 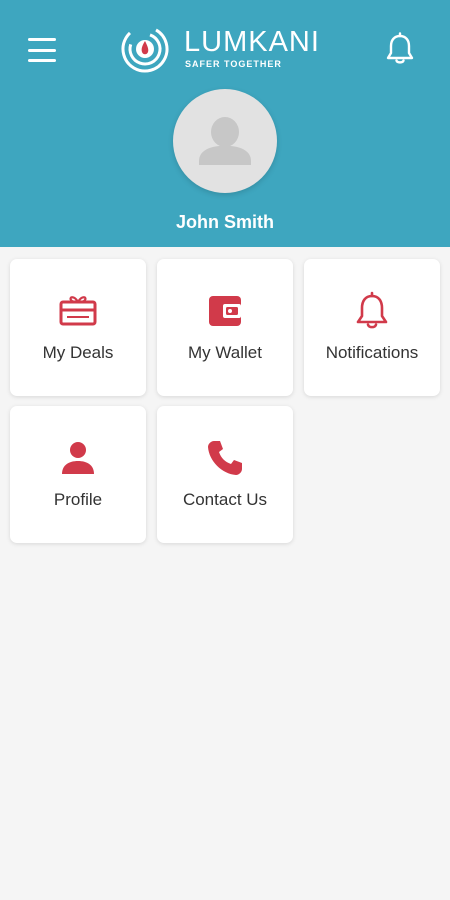 What do you see at coordinates (225, 499) in the screenshot?
I see `tile-label: Contact Us` at bounding box center [225, 499].